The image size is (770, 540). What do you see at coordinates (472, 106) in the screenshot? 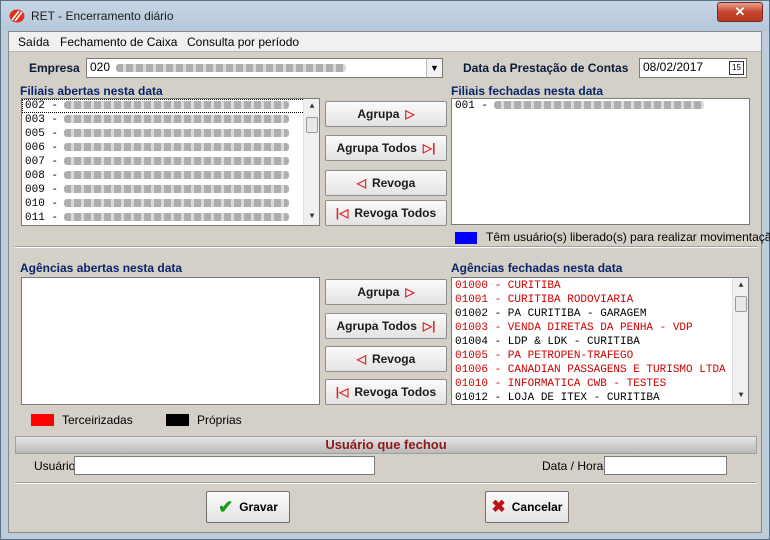
I see `list-item-text: 001 -` at bounding box center [472, 106].